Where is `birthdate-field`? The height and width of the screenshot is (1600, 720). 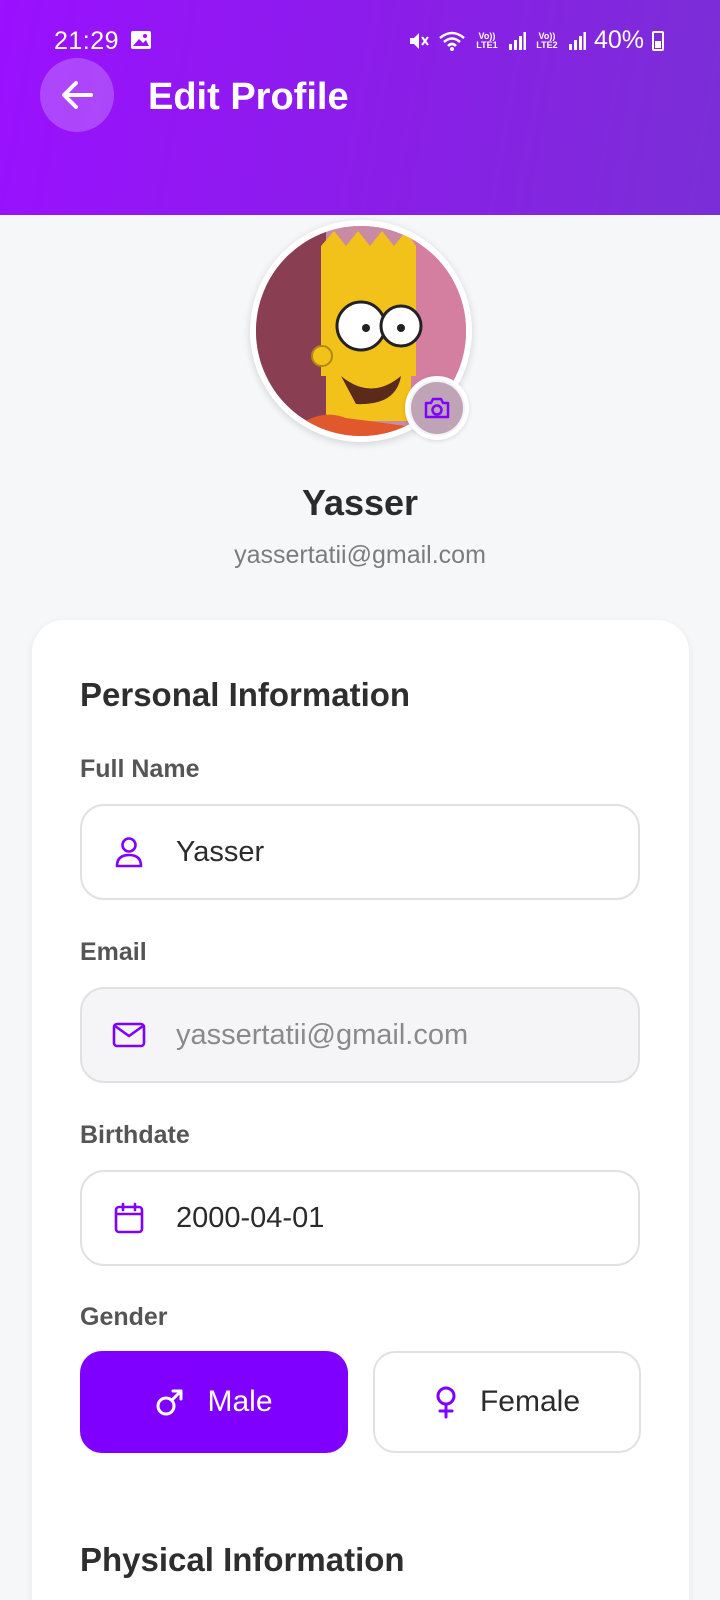
birthdate-field is located at coordinates (360, 1218).